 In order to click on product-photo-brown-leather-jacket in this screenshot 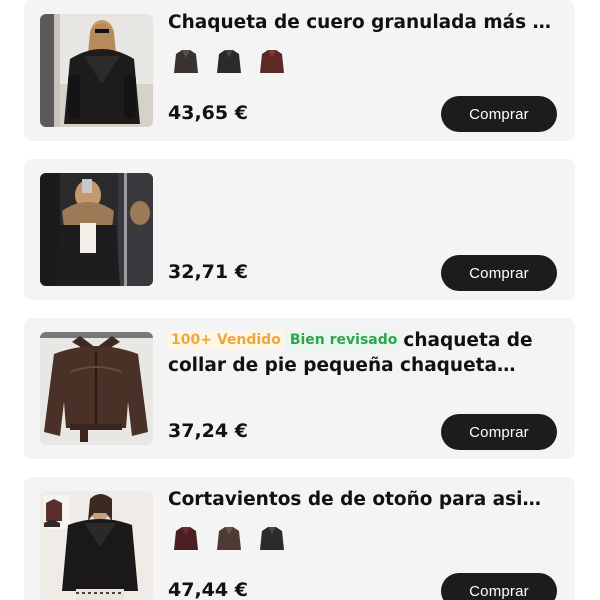, I will do `click(96, 388)`.